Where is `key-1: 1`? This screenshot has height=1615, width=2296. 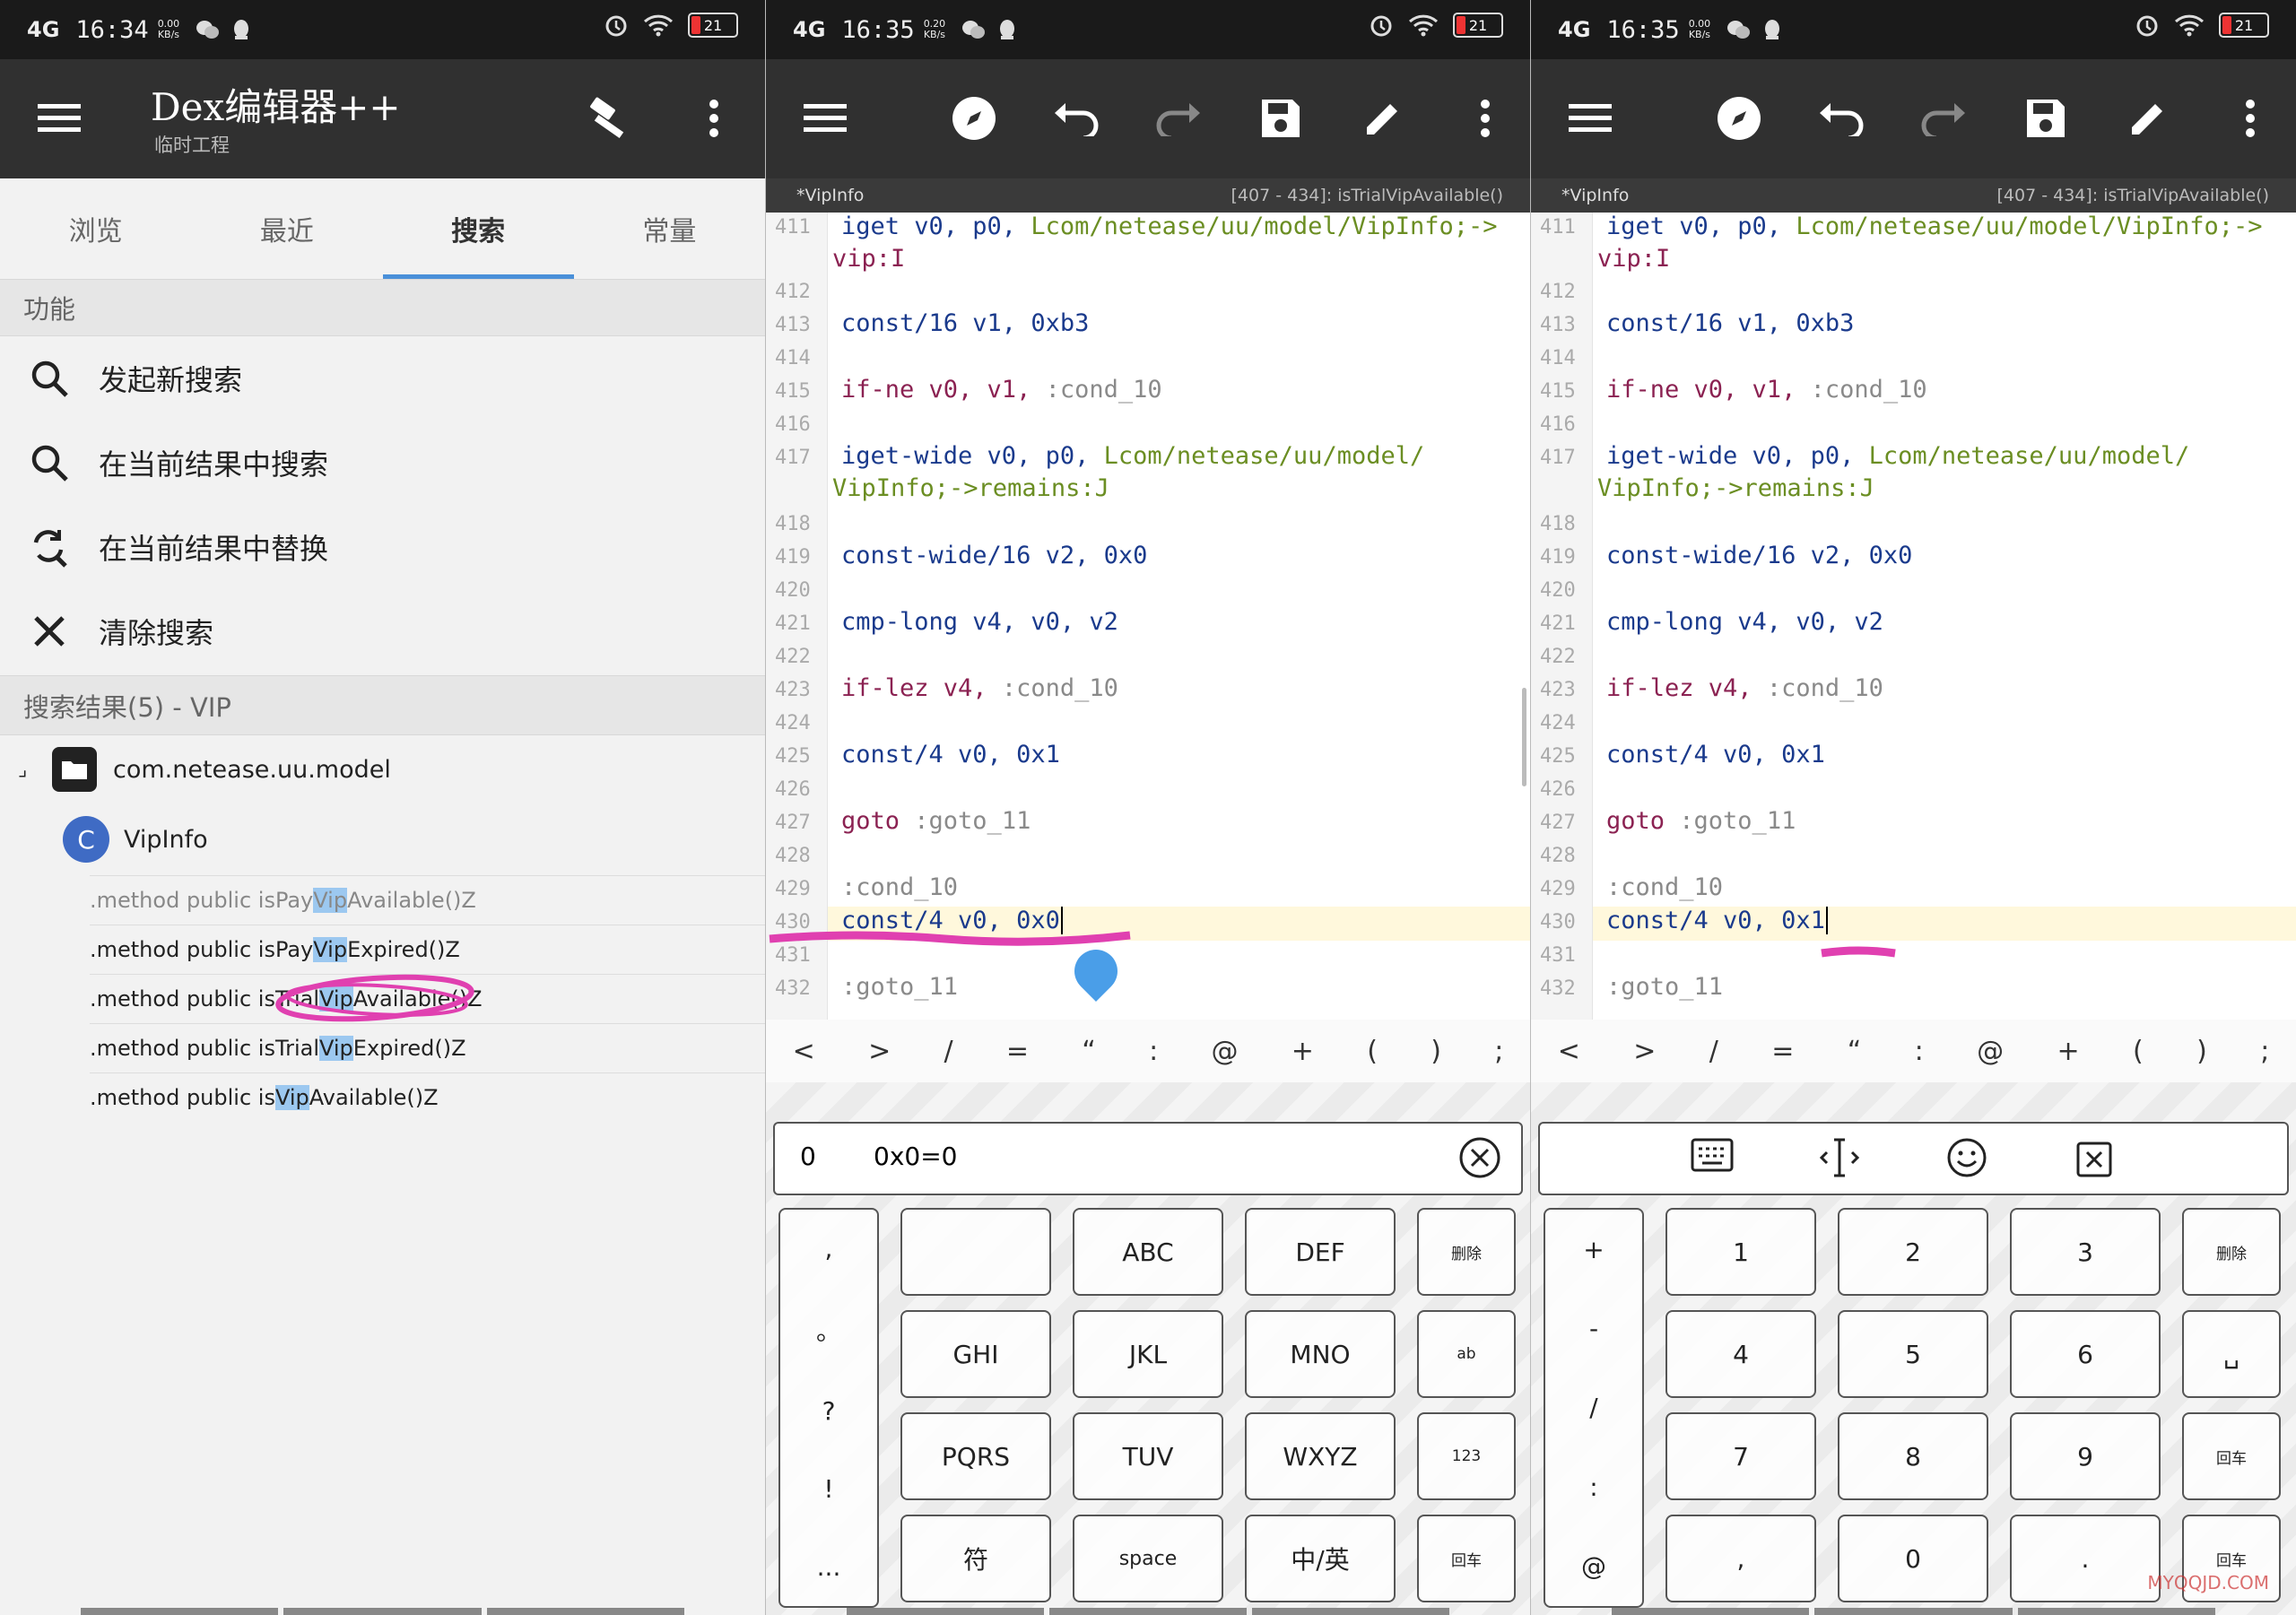 key-1: 1 is located at coordinates (1740, 1252).